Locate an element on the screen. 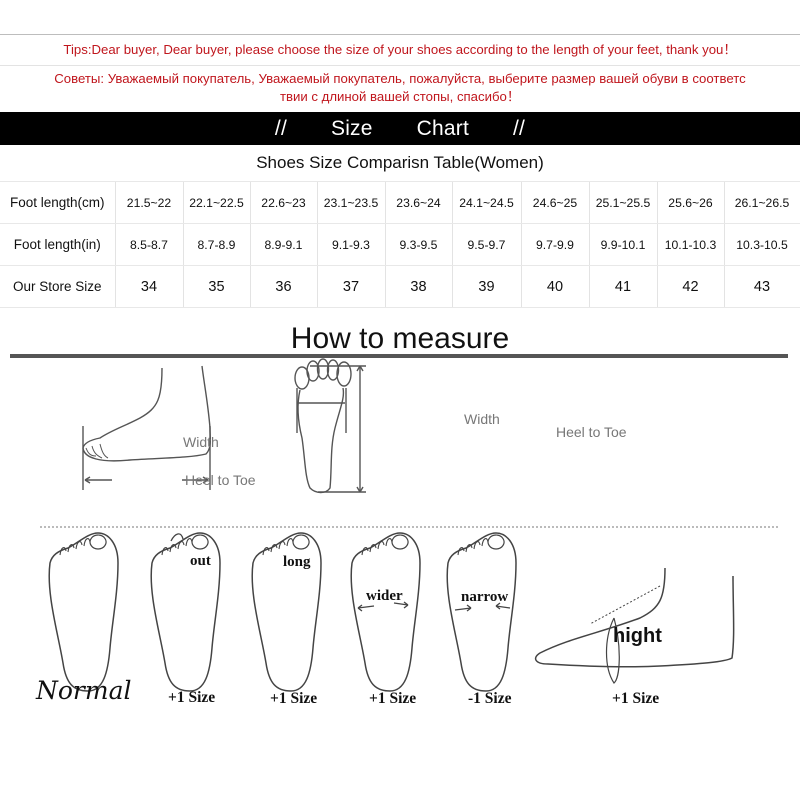 The height and width of the screenshot is (800, 800). narrow-inner-label: narrow is located at coordinates (485, 597).